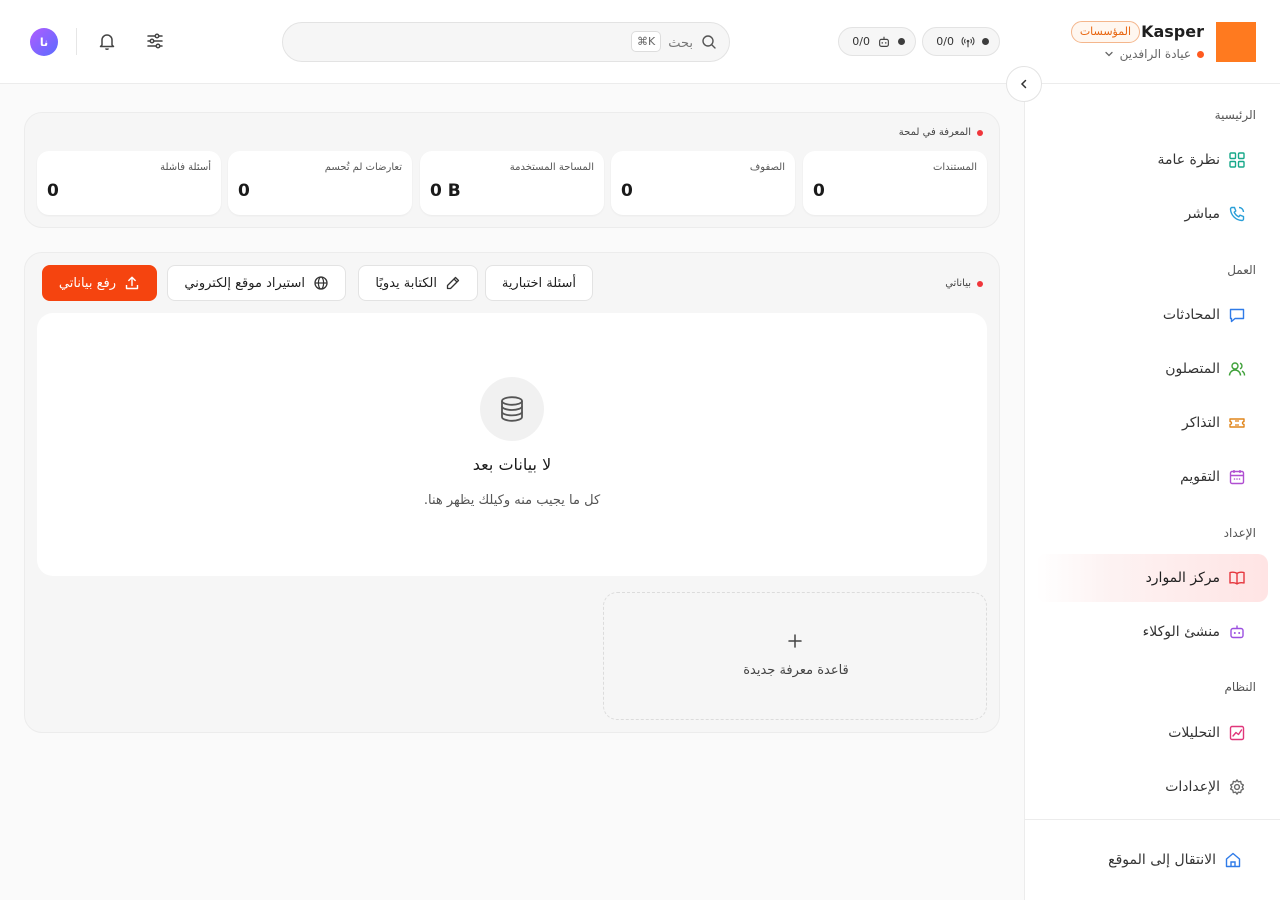  I want to click on agent-count: 0/0, so click(861, 41).